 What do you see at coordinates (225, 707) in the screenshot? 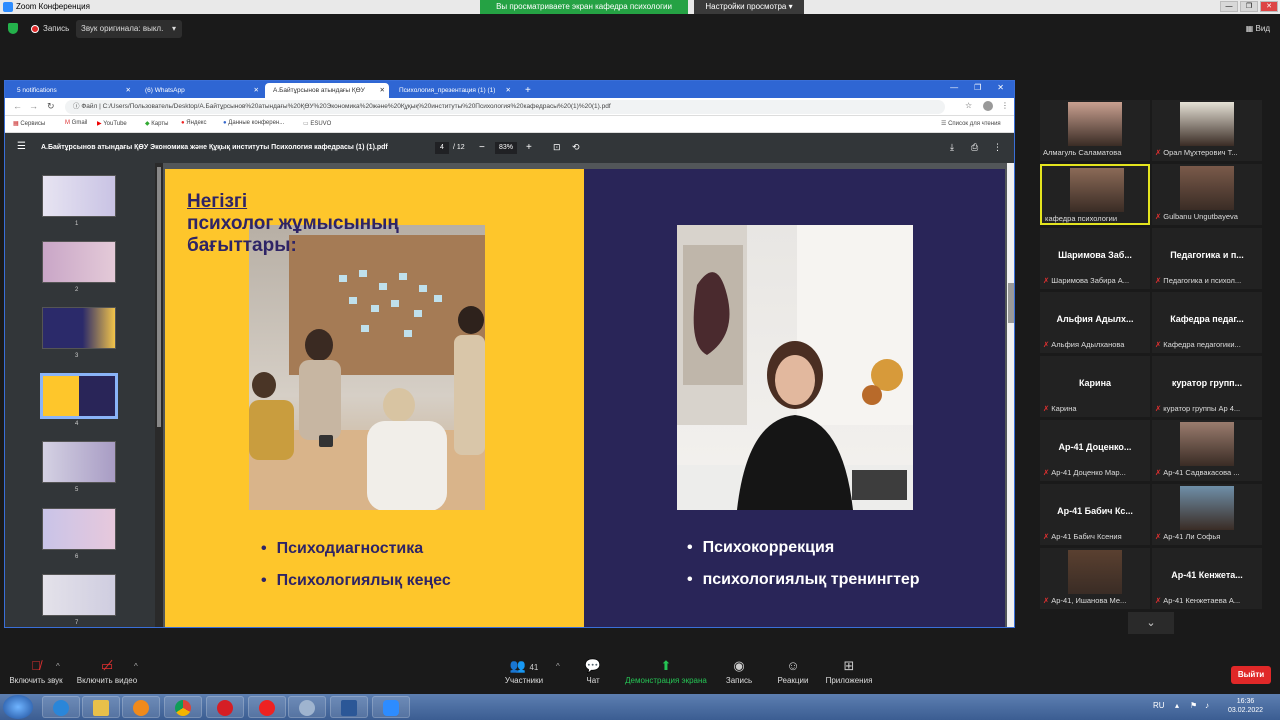
I see `opera-icon` at bounding box center [225, 707].